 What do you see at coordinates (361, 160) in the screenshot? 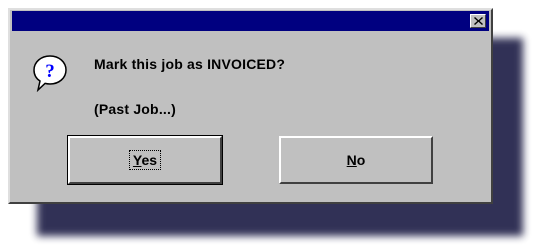
I see `no-label-rest: o` at bounding box center [361, 160].